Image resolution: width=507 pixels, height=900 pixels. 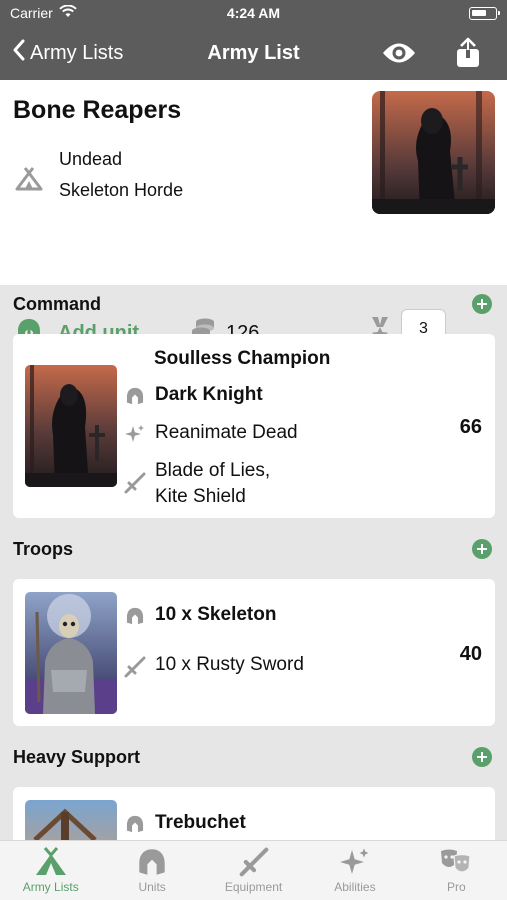 What do you see at coordinates (470, 427) in the screenshot?
I see `unit-points: 66` at bounding box center [470, 427].